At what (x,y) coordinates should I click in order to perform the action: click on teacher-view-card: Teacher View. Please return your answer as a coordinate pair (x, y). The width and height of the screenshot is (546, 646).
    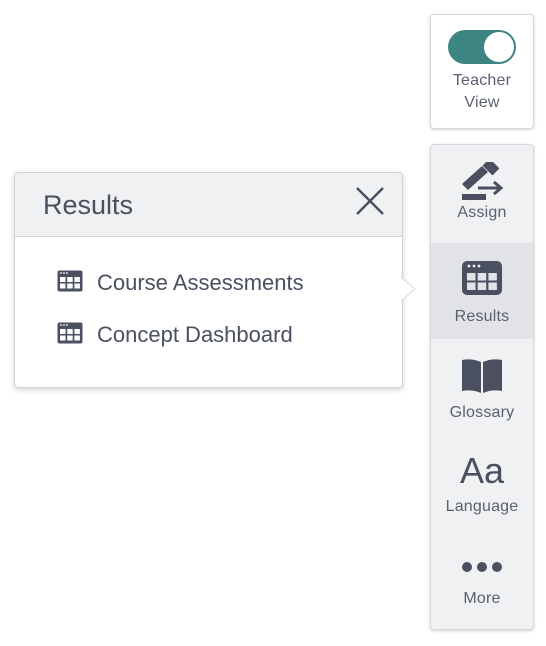
    Looking at the image, I should click on (482, 71).